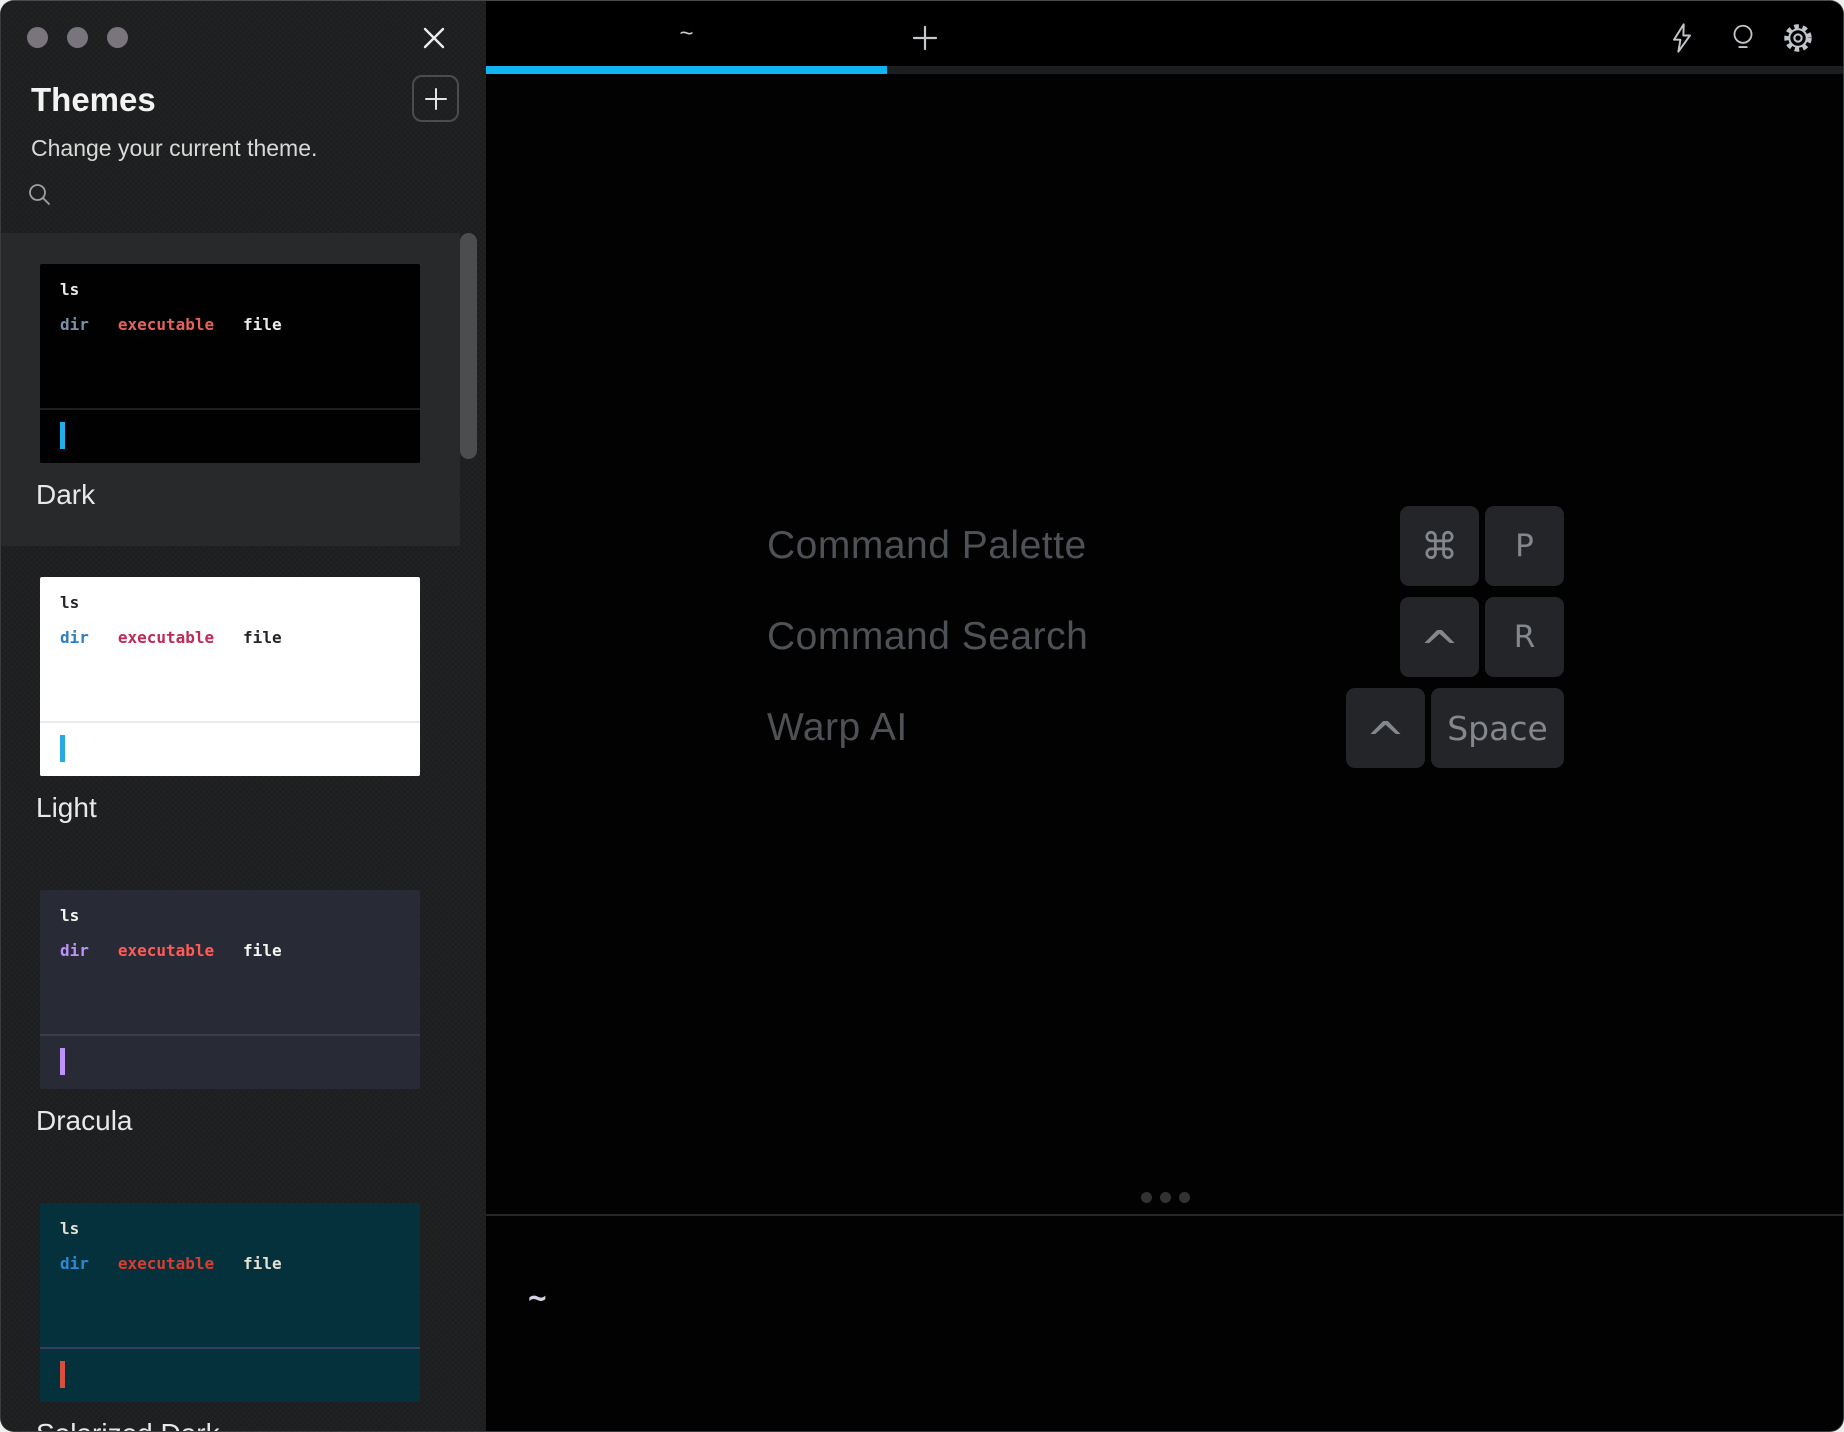  I want to click on tips-button, so click(1743, 38).